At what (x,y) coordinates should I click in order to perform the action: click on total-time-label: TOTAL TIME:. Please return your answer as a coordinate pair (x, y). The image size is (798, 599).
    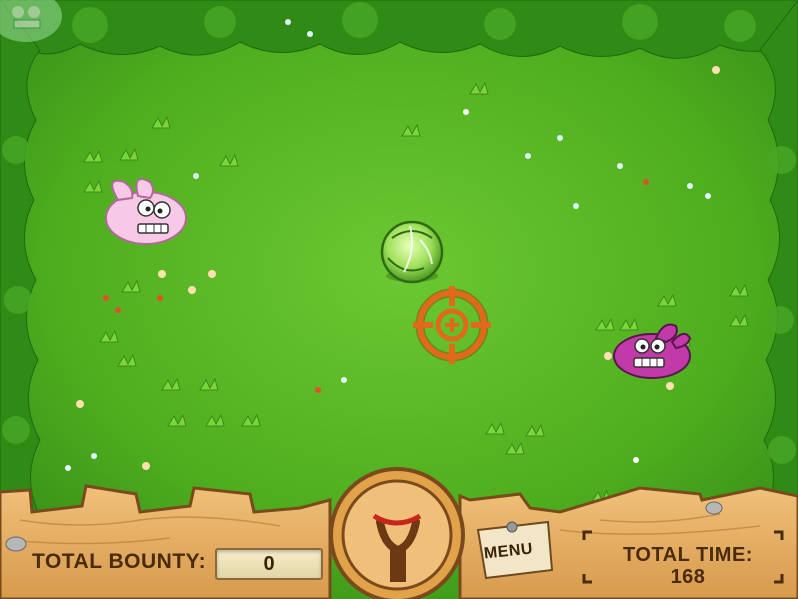
    Looking at the image, I should click on (688, 555).